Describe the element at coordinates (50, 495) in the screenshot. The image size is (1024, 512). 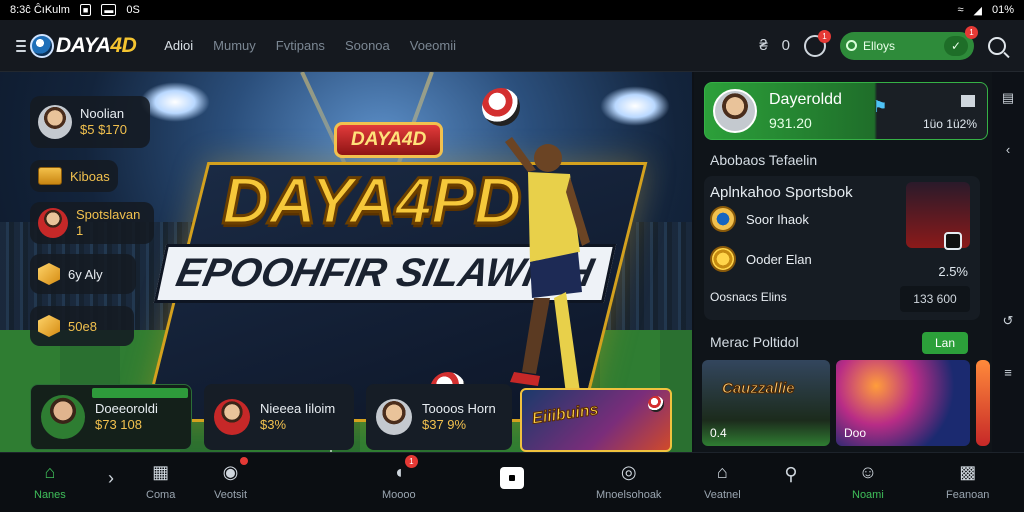
I see `nav-home-label: Nanes` at that location.